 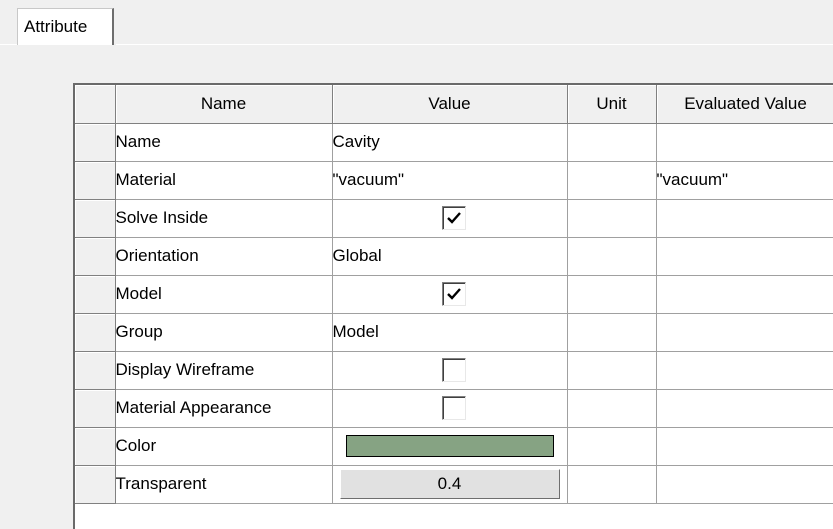 I want to click on property-value-cell: Model, so click(x=450, y=332).